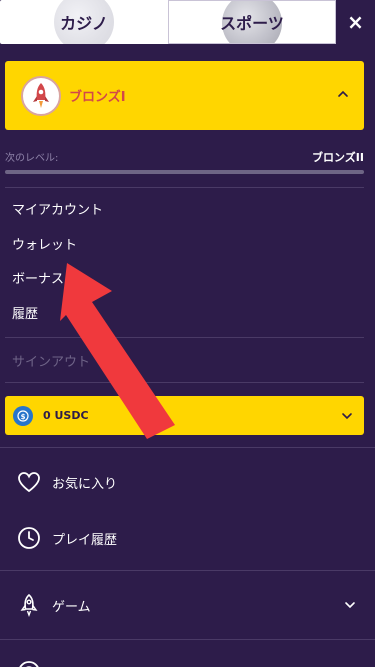  I want to click on menu-item-wallet: ウォレット, so click(44, 243).